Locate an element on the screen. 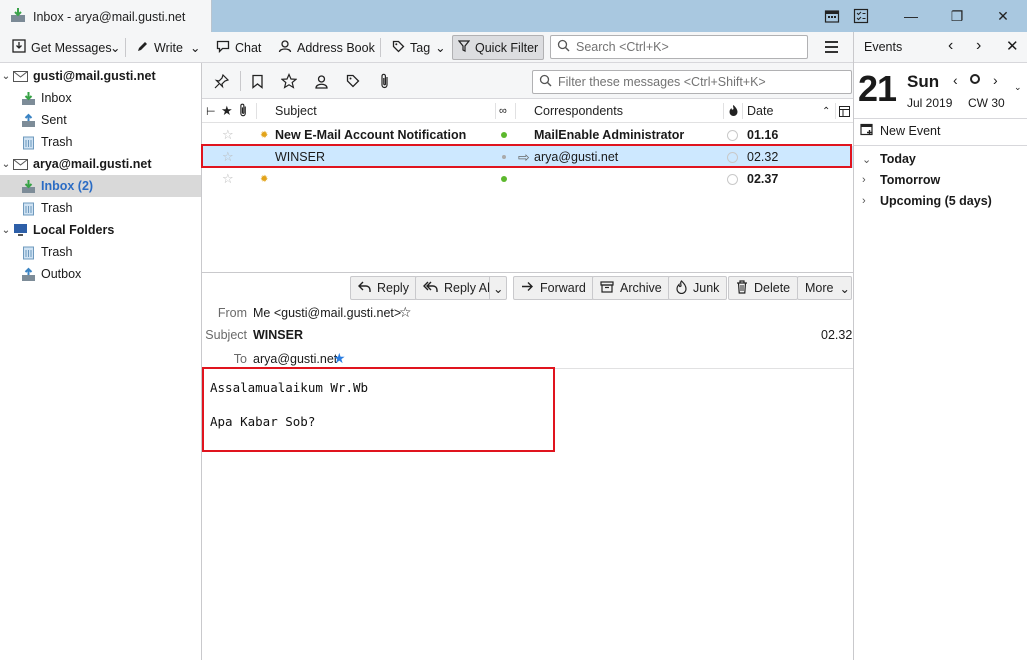 This screenshot has width=1027, height=660. quick-filter-button: Quick Filter is located at coordinates (498, 47).